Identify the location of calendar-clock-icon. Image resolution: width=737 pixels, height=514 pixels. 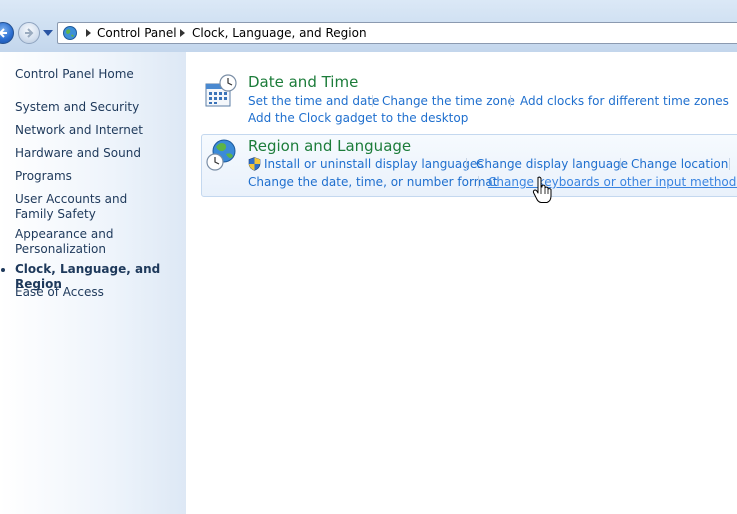
(221, 91).